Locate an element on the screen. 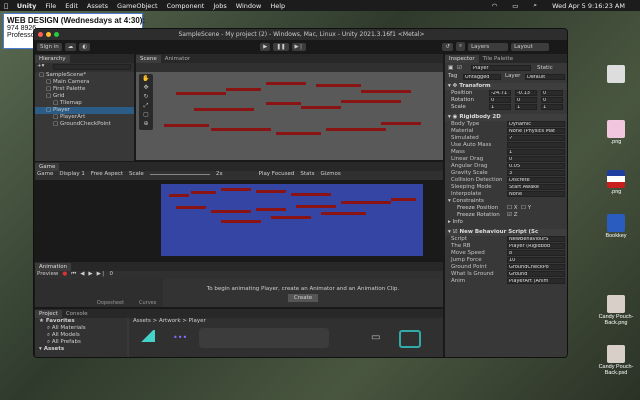 The image size is (640, 400). history-icon: ↺ is located at coordinates (447, 46).